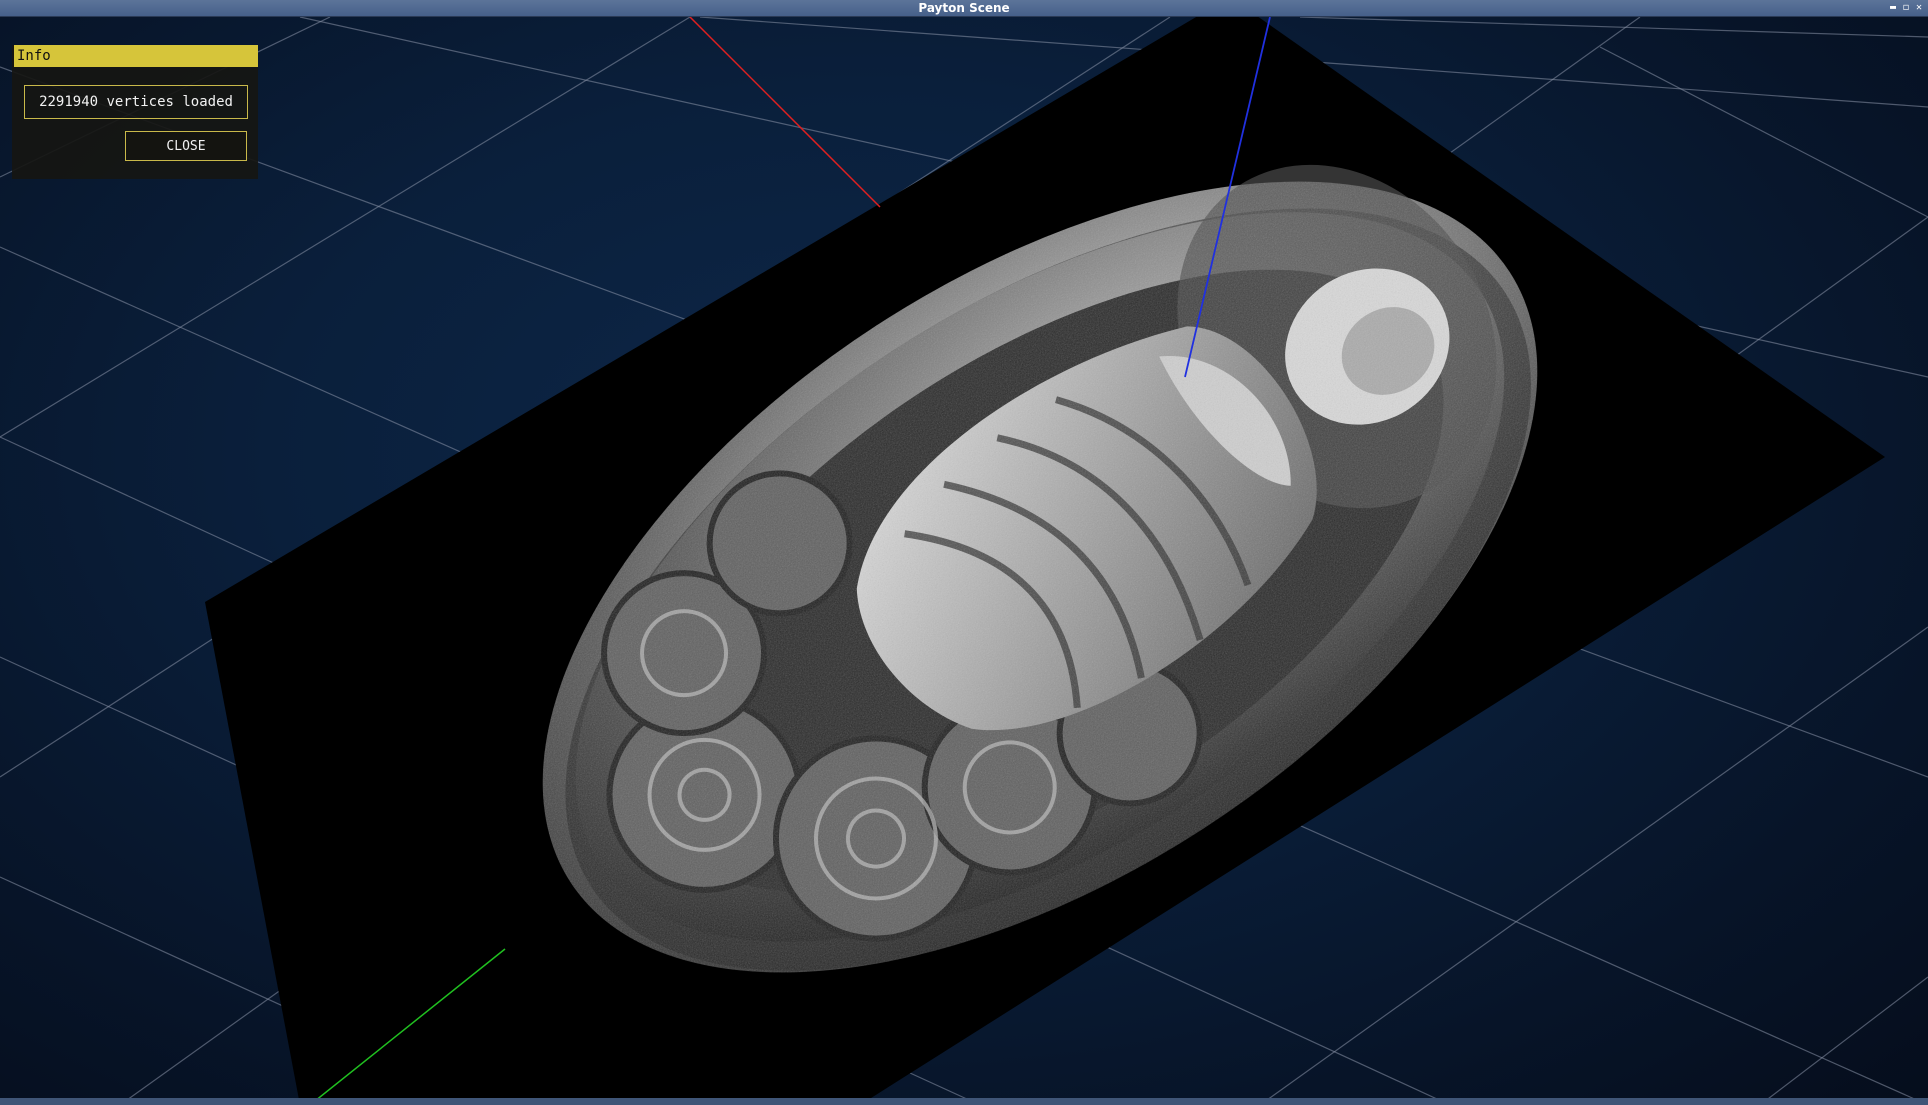 The image size is (1928, 1105). I want to click on maximize-icon: ◻, so click(1906, 8).